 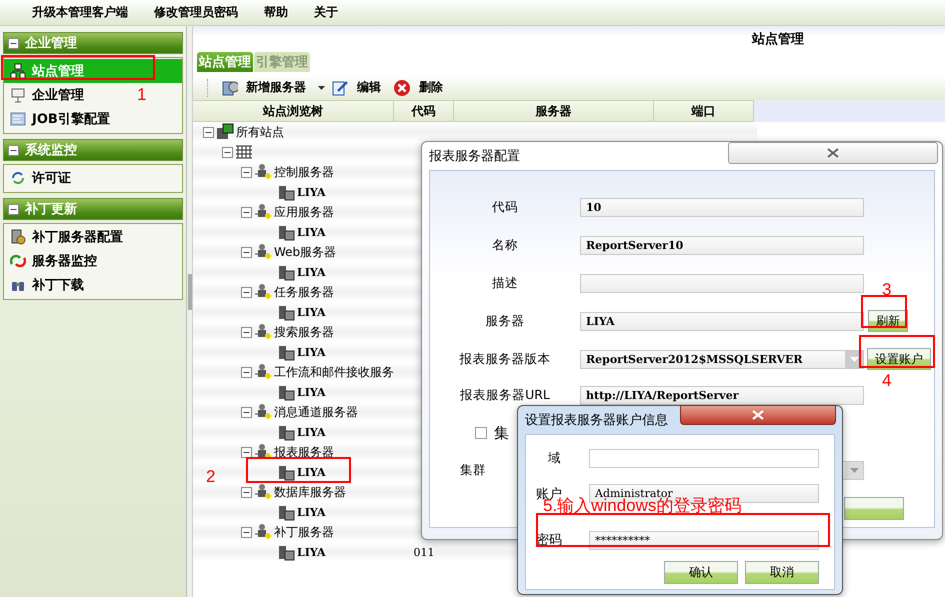 I want to click on sidebar-item: 补丁下载, so click(x=46, y=285).